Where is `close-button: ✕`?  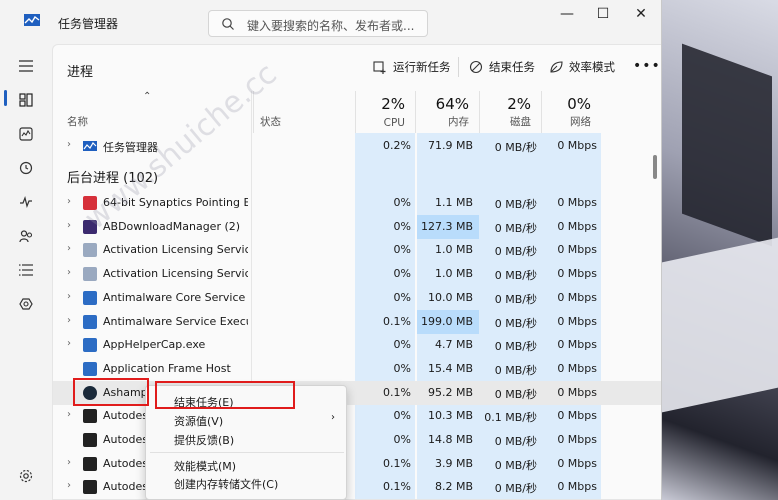
close-button: ✕ is located at coordinates (641, 15).